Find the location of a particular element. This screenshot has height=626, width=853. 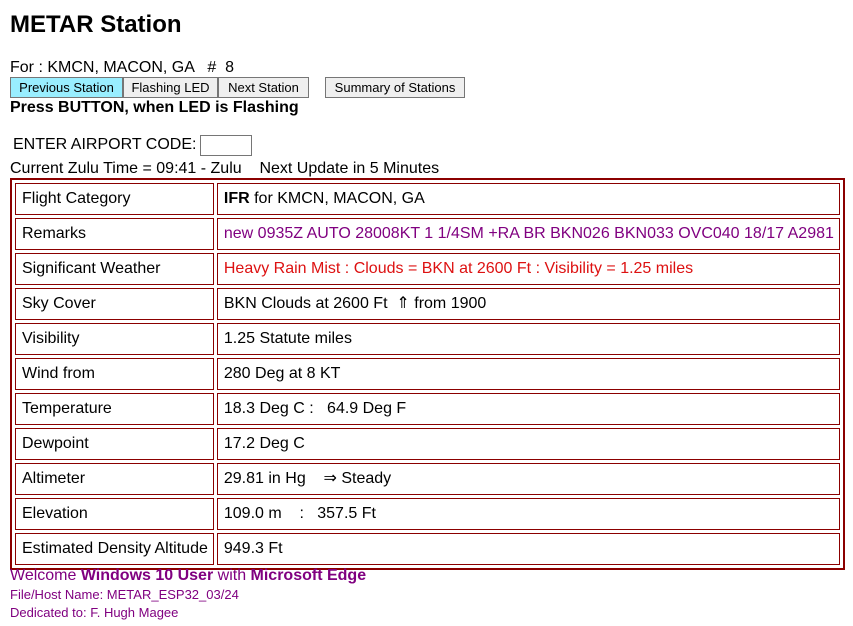

weather-row: Dewpoint 17.2 Deg C is located at coordinates (427, 444).